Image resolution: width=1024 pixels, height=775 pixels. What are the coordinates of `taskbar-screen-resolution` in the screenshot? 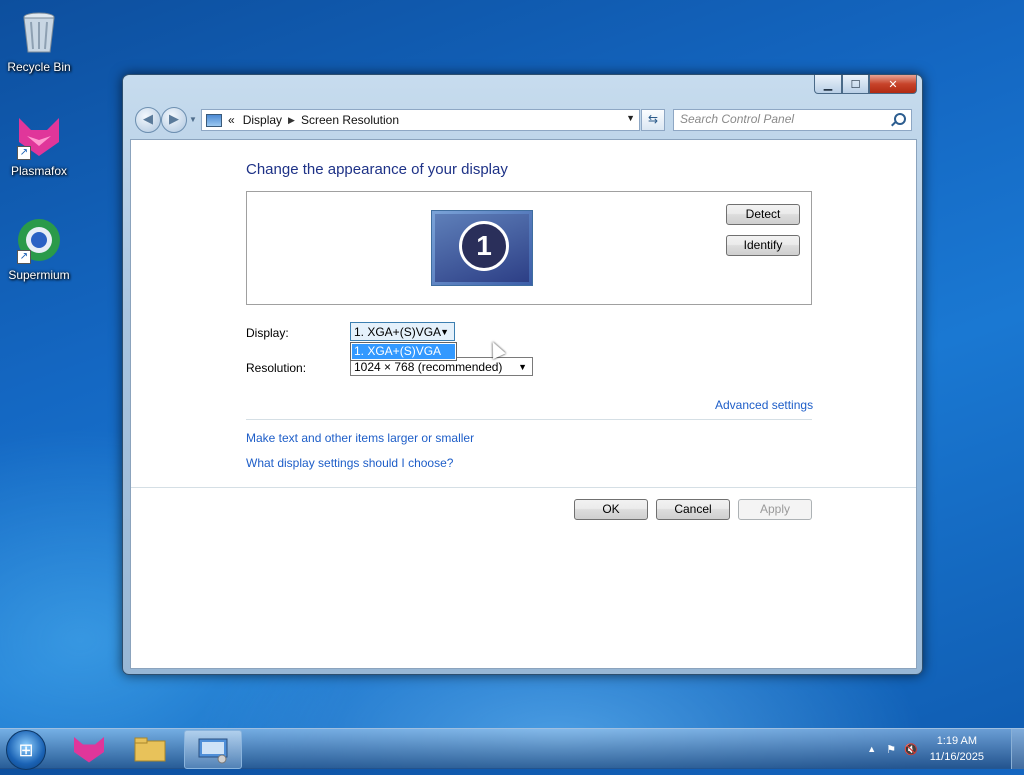 It's located at (213, 749).